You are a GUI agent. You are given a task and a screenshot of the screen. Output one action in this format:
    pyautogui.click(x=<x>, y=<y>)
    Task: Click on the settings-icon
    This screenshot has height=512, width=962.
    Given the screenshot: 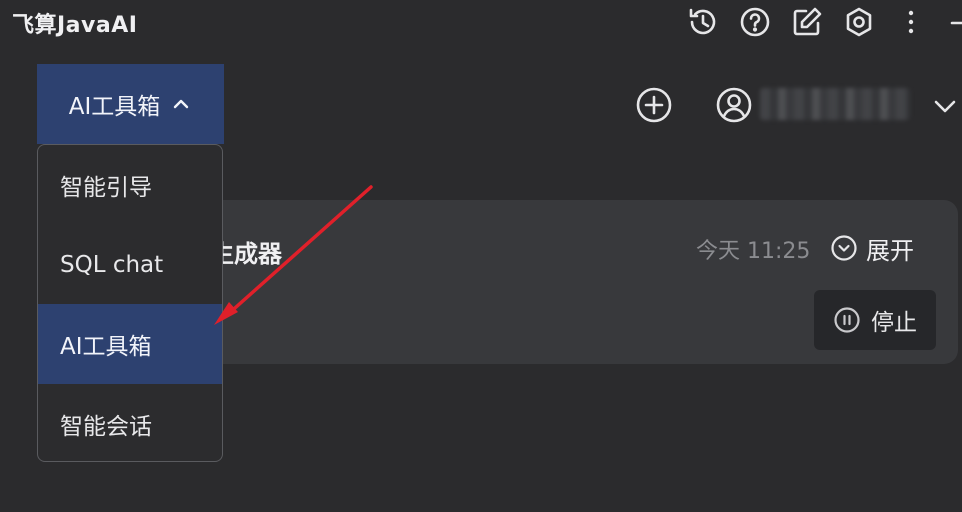 What is the action you would take?
    pyautogui.click(x=859, y=22)
    